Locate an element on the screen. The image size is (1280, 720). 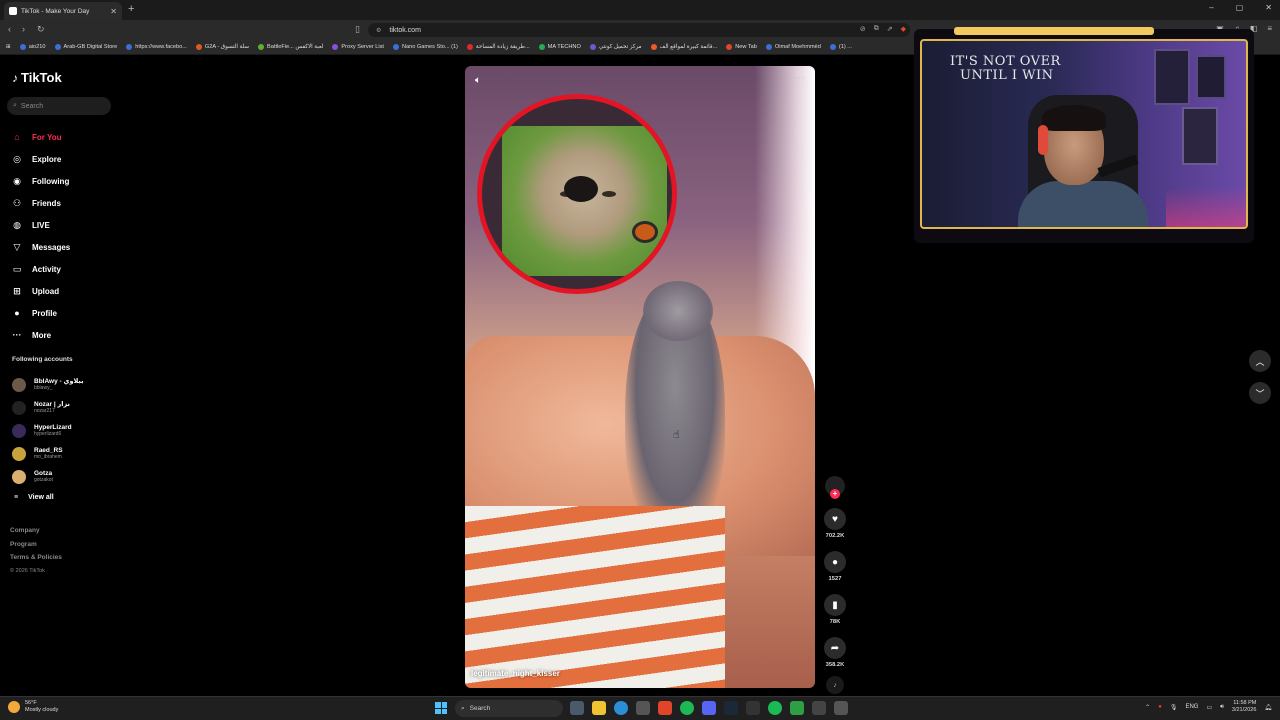
nav-item-upload: ⊞ Upload is located at coordinates (65, 291).